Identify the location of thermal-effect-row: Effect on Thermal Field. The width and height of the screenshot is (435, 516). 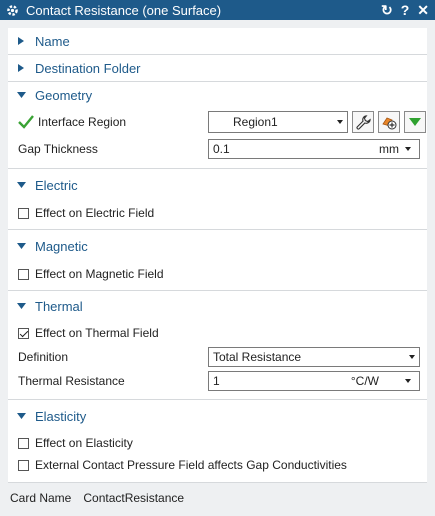
(217, 333).